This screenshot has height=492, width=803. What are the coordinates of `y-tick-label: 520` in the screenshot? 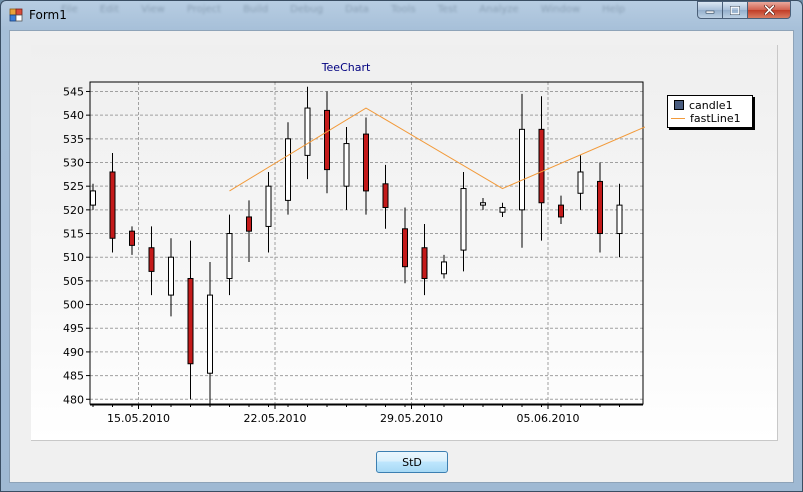 It's located at (73, 210).